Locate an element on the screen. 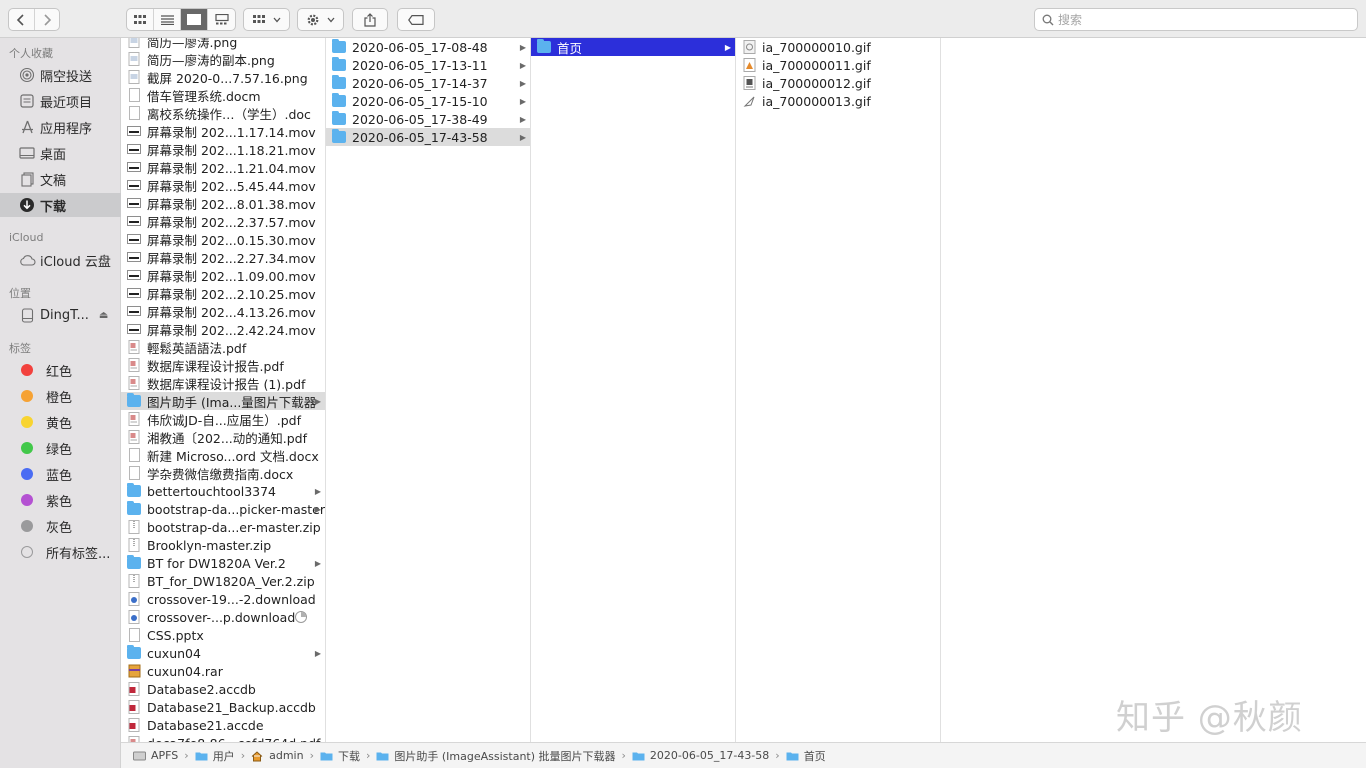 The width and height of the screenshot is (1366, 768). file-row: 屏幕录制 202...1.09.00.mov is located at coordinates (223, 275).